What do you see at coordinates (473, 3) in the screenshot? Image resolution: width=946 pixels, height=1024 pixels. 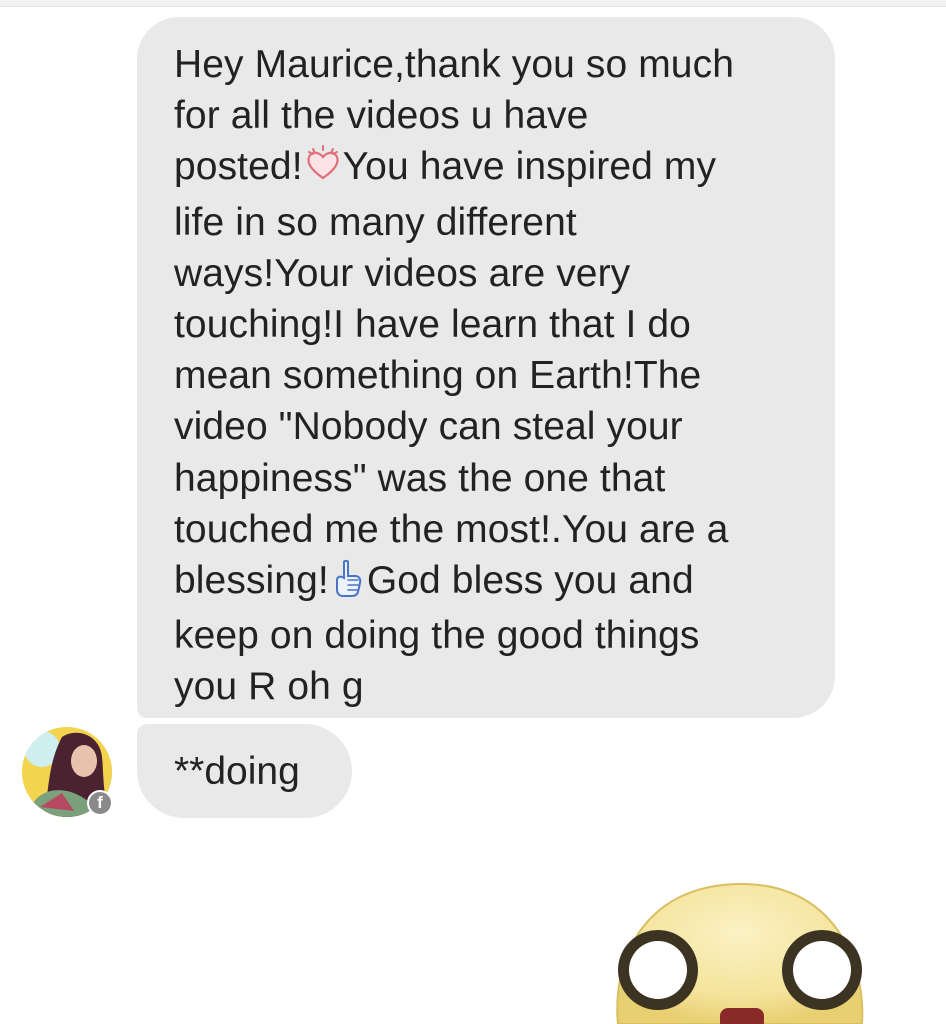 I see `top-divider` at bounding box center [473, 3].